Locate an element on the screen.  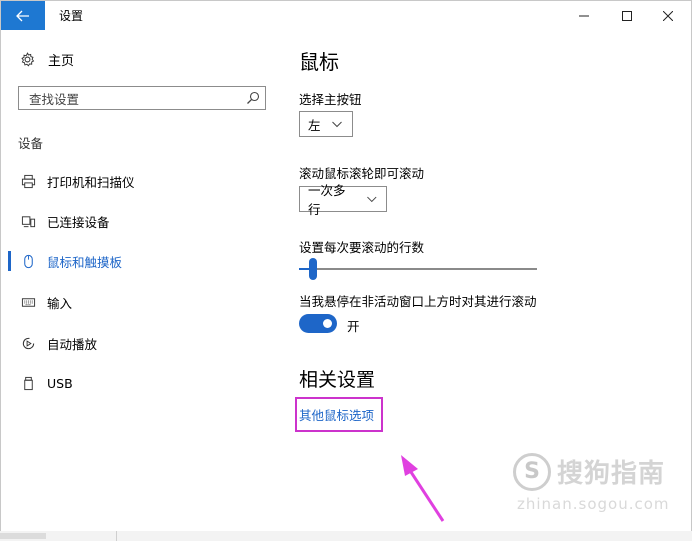
primary-button-dropdown: 左 is located at coordinates (326, 124).